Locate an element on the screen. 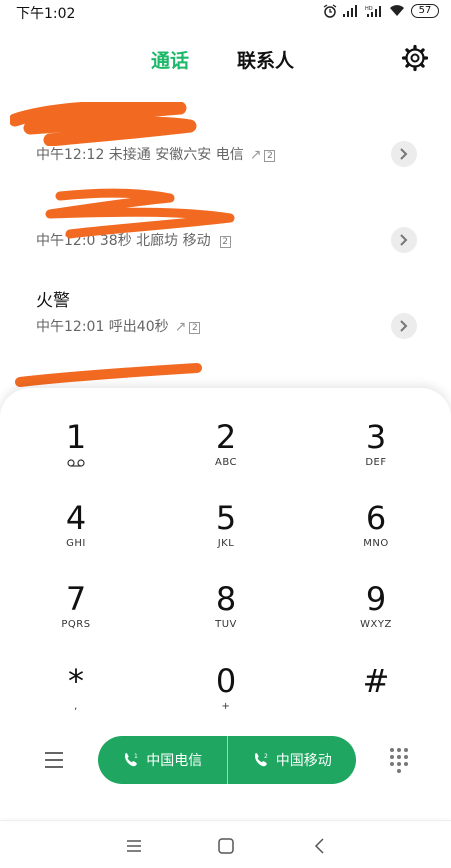 The image size is (451, 868). home-icon is located at coordinates (226, 846).